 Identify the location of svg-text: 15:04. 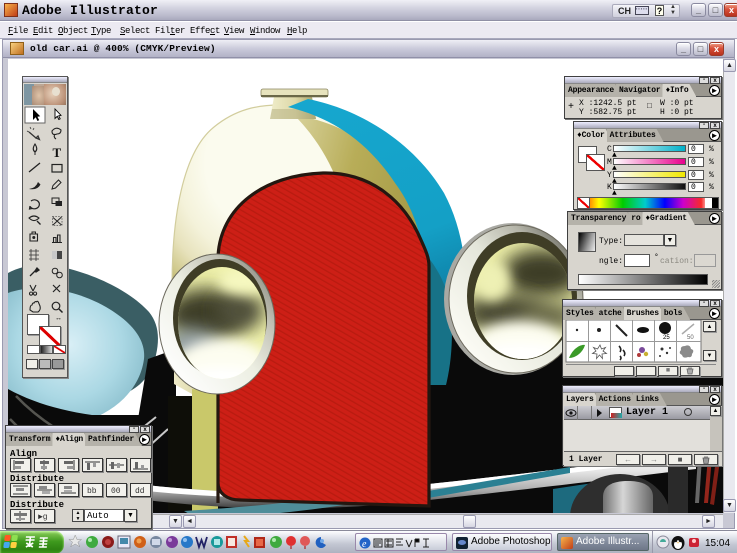
(717, 543).